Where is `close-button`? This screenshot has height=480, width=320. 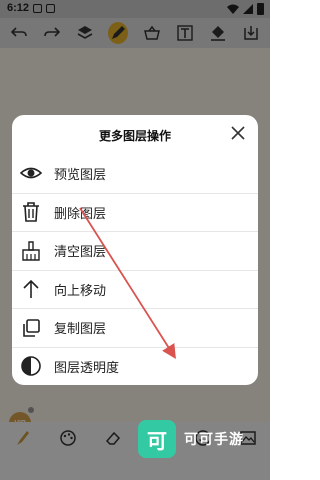
close-button is located at coordinates (238, 133).